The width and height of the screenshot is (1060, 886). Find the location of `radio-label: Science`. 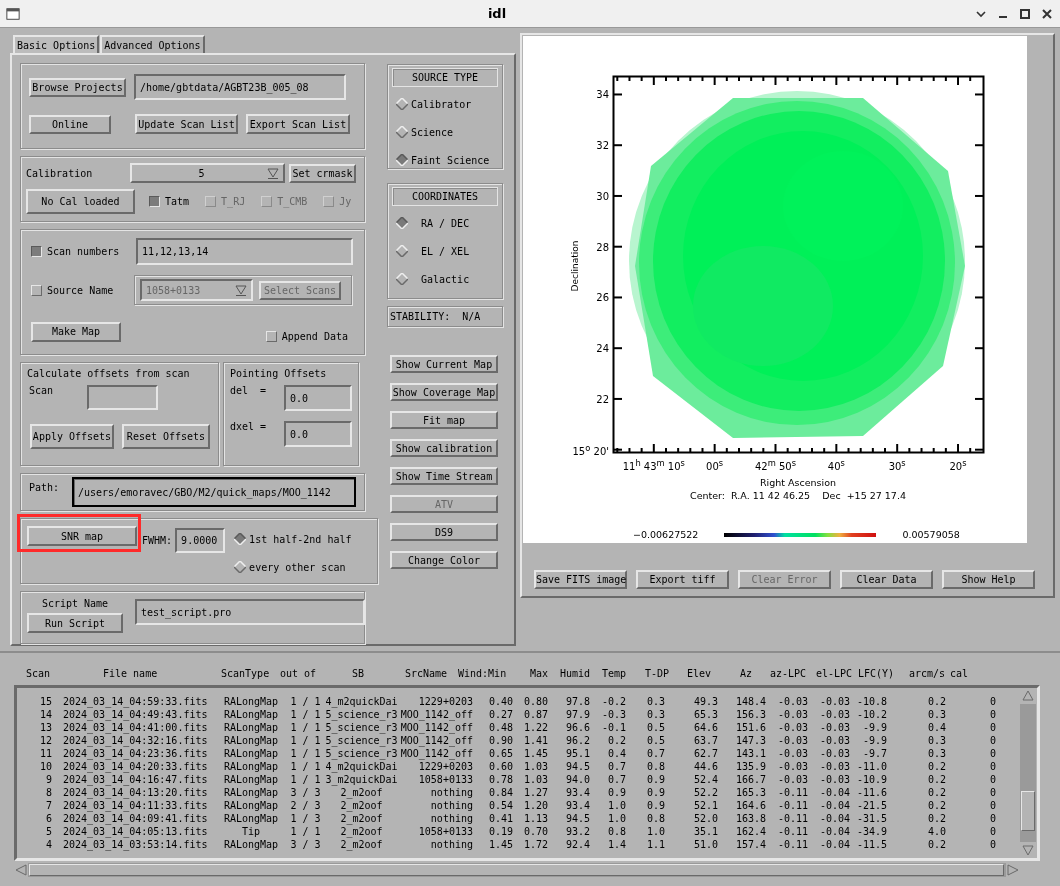

radio-label: Science is located at coordinates (432, 132).